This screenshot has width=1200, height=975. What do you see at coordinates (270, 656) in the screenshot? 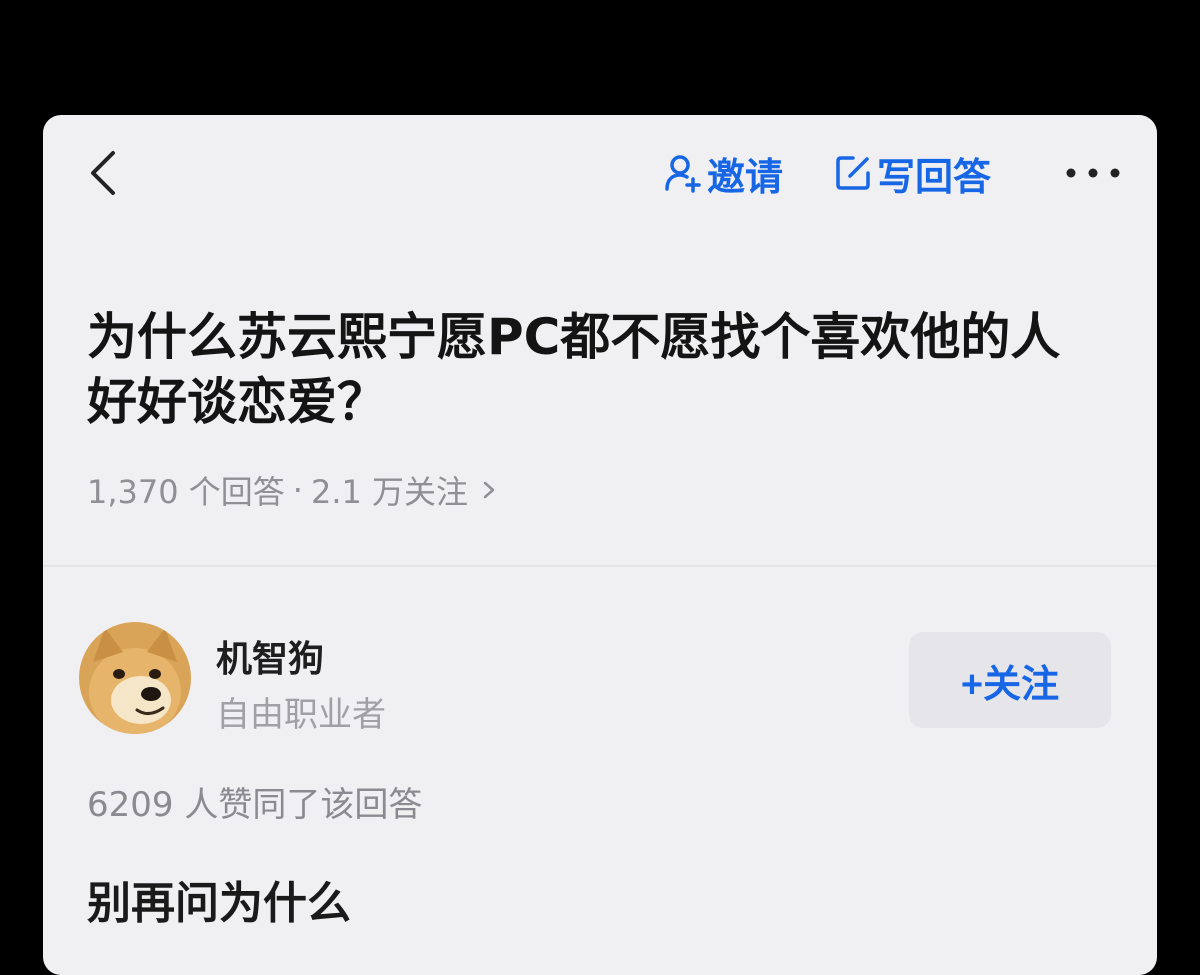
I see `author-name: 机智狗` at bounding box center [270, 656].